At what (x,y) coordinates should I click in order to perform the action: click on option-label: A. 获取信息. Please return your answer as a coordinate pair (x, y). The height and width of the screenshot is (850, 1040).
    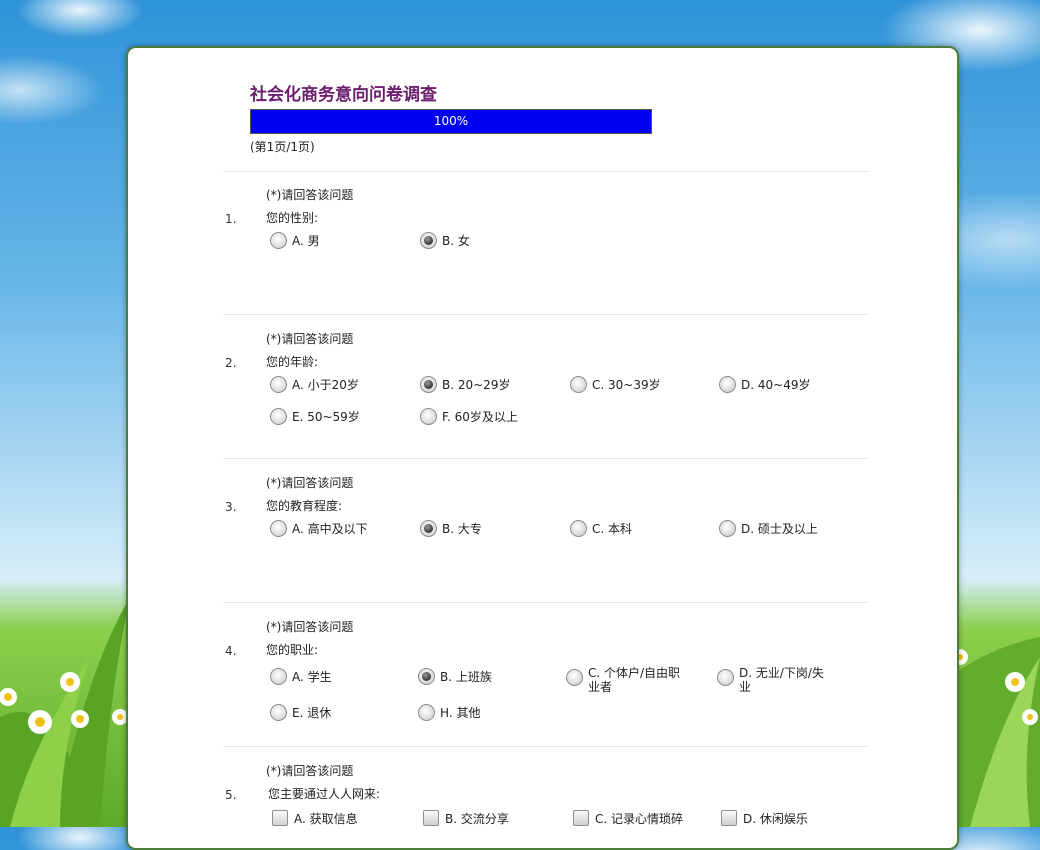
    Looking at the image, I should click on (326, 819).